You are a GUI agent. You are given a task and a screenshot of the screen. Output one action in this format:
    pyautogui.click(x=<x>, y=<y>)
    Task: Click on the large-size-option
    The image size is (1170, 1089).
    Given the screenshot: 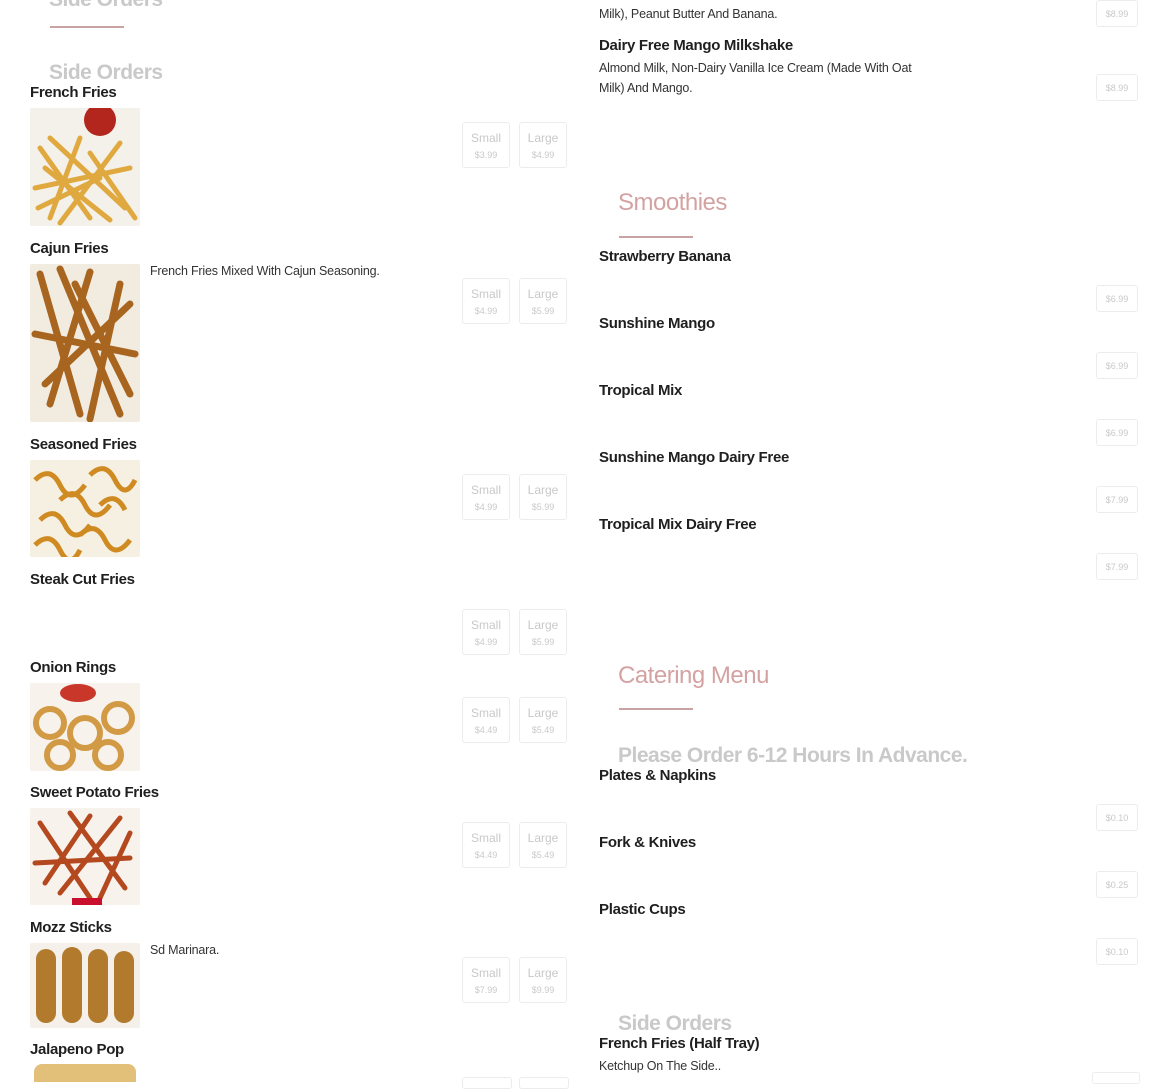 What is the action you would take?
    pyautogui.click(x=544, y=1083)
    